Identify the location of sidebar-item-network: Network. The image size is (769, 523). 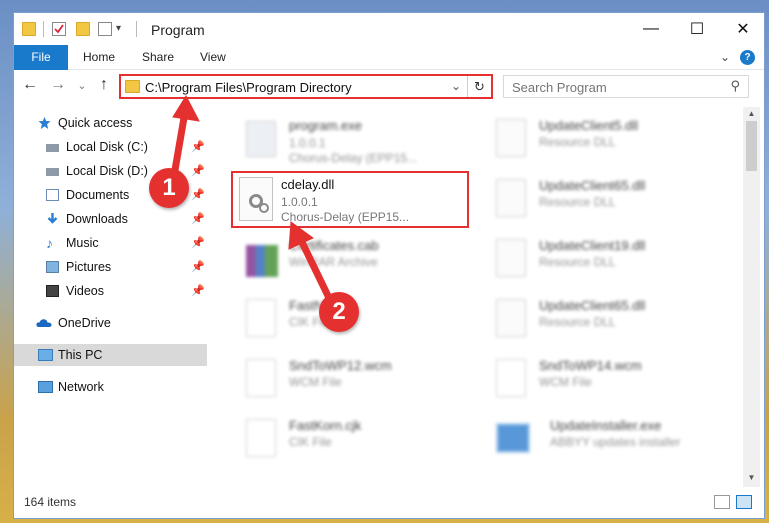
(110, 387).